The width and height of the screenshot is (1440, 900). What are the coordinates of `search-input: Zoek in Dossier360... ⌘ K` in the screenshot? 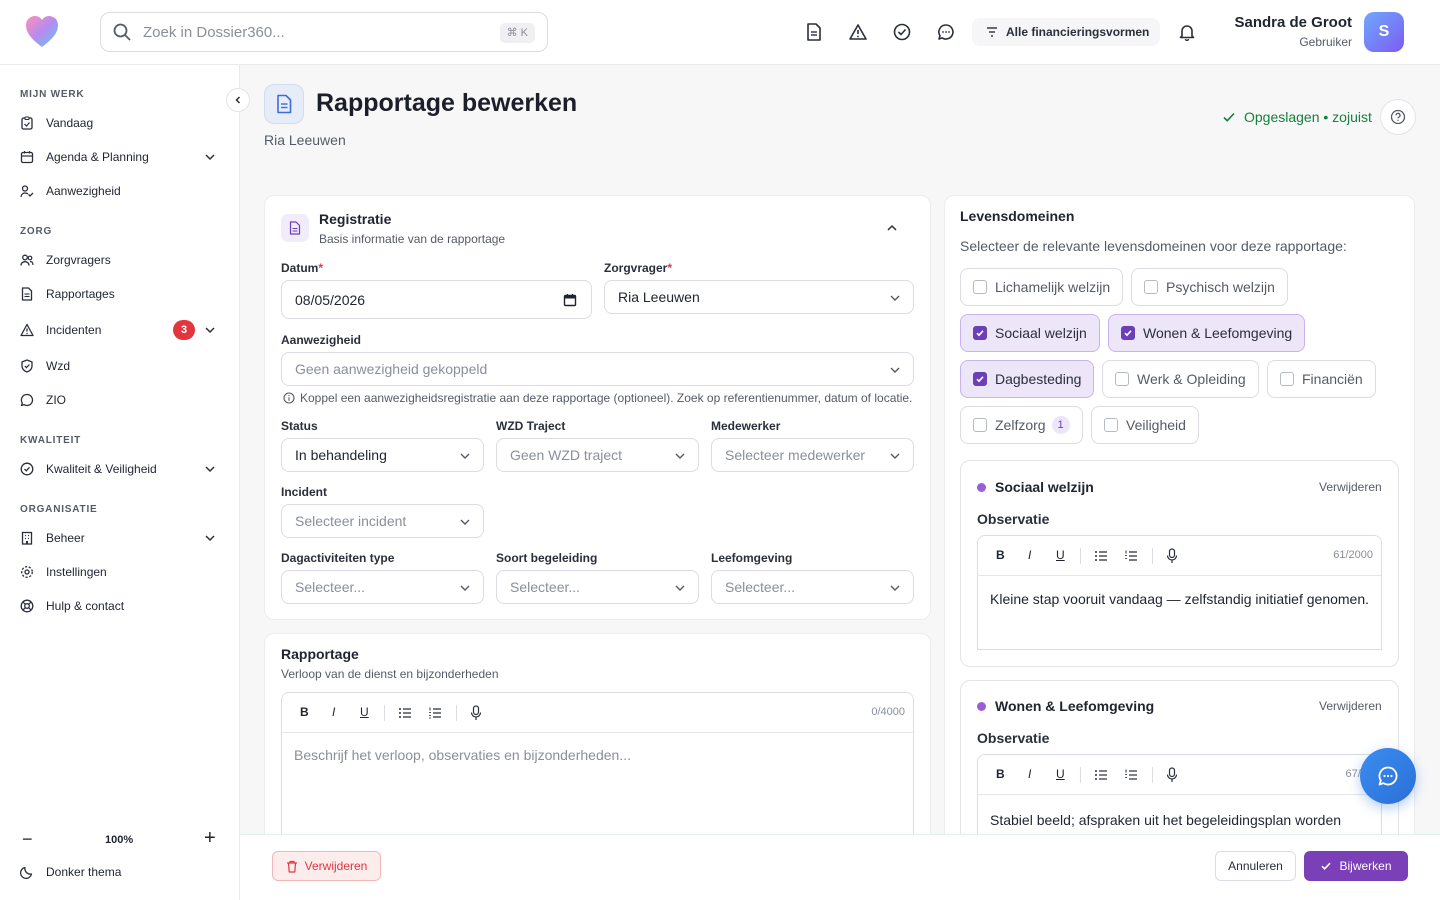 It's located at (324, 32).